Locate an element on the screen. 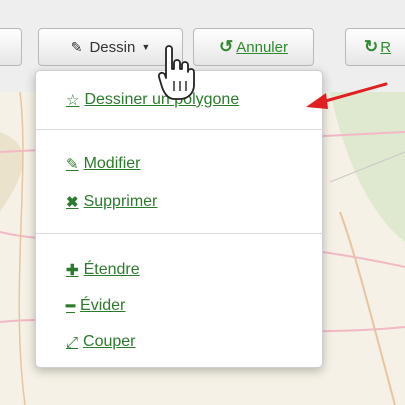 This screenshot has height=405, width=405. menu-item-label: Évider is located at coordinates (103, 305).